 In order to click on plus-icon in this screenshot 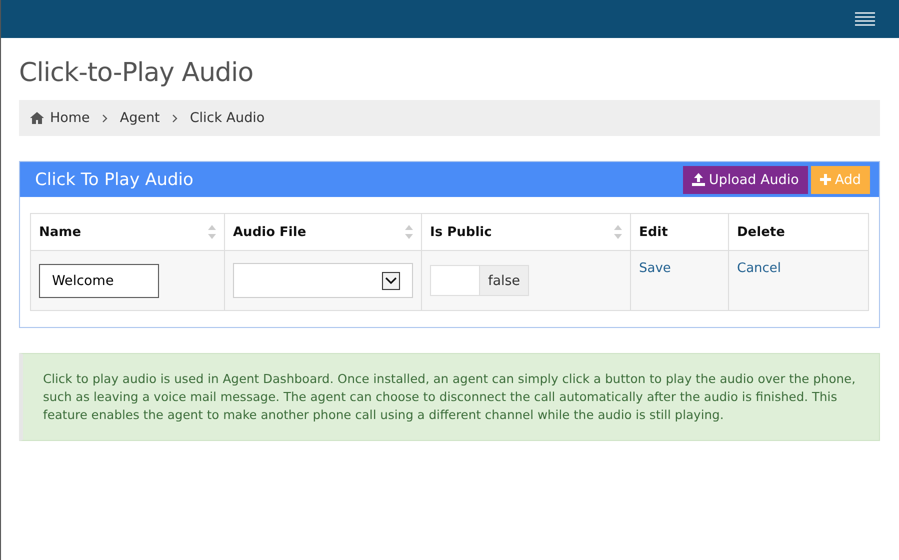, I will do `click(825, 179)`.